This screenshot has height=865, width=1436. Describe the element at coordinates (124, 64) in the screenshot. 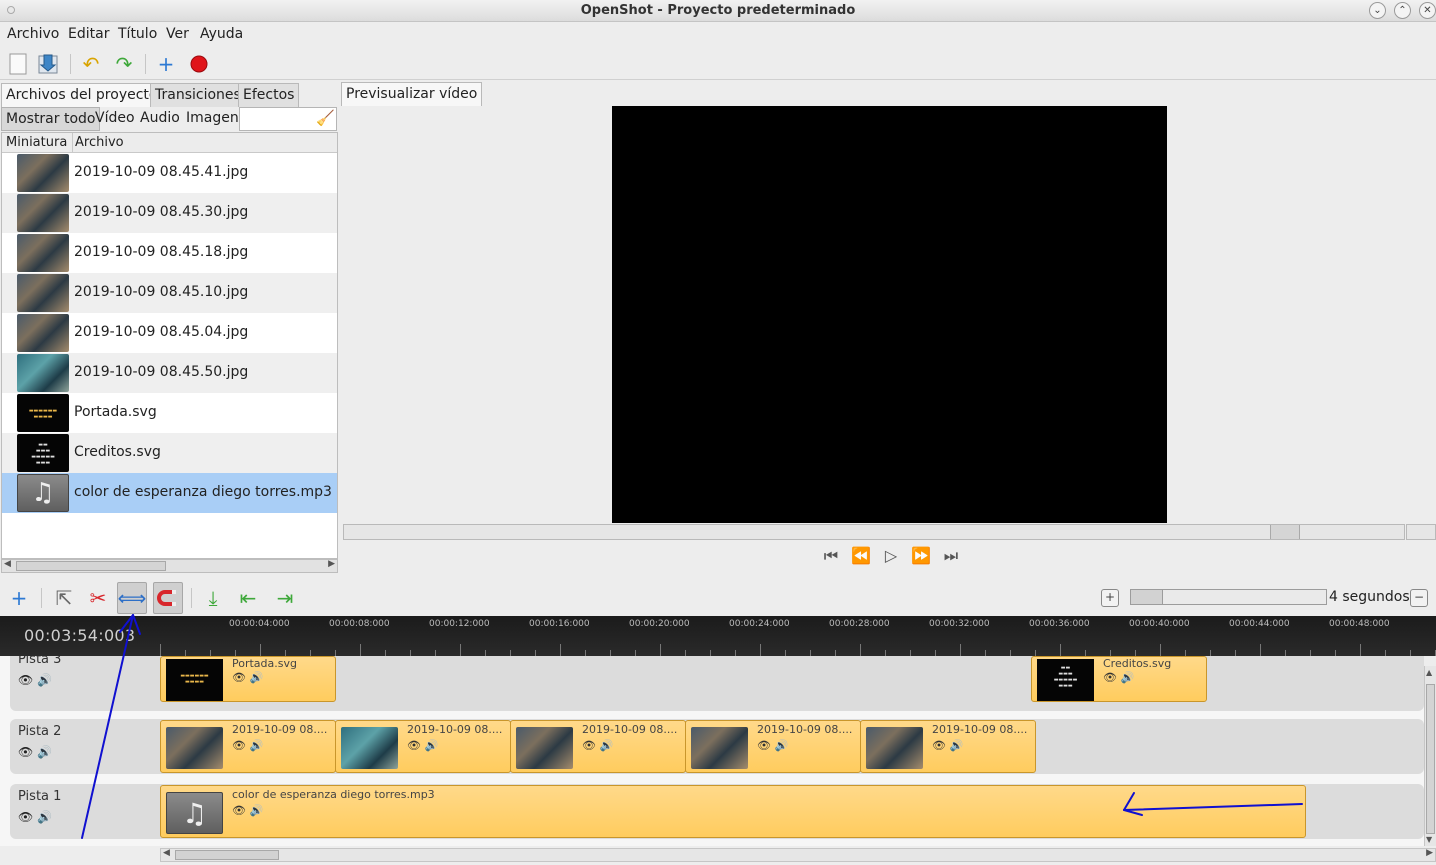

I see `redo-button: ↷` at that location.